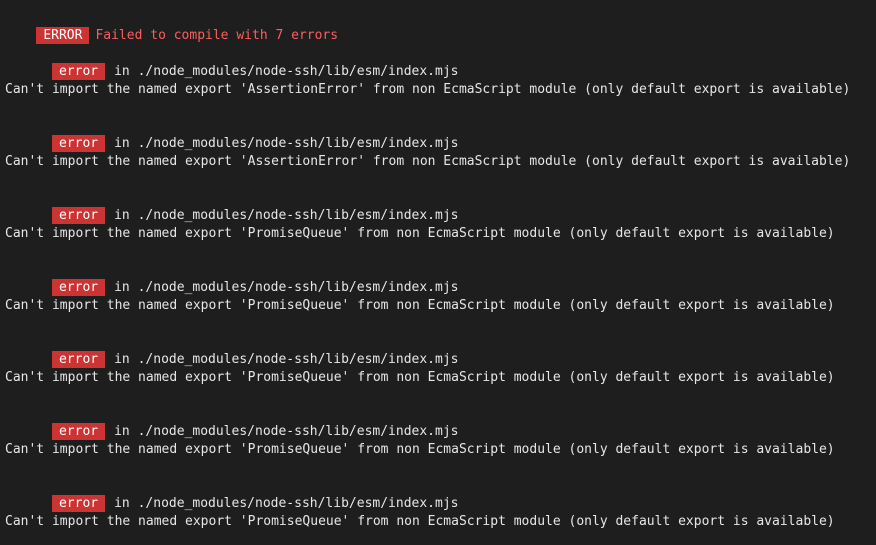  What do you see at coordinates (217, 35) in the screenshot?
I see `compile-summary-text: Failed to compile with 7 errors` at bounding box center [217, 35].